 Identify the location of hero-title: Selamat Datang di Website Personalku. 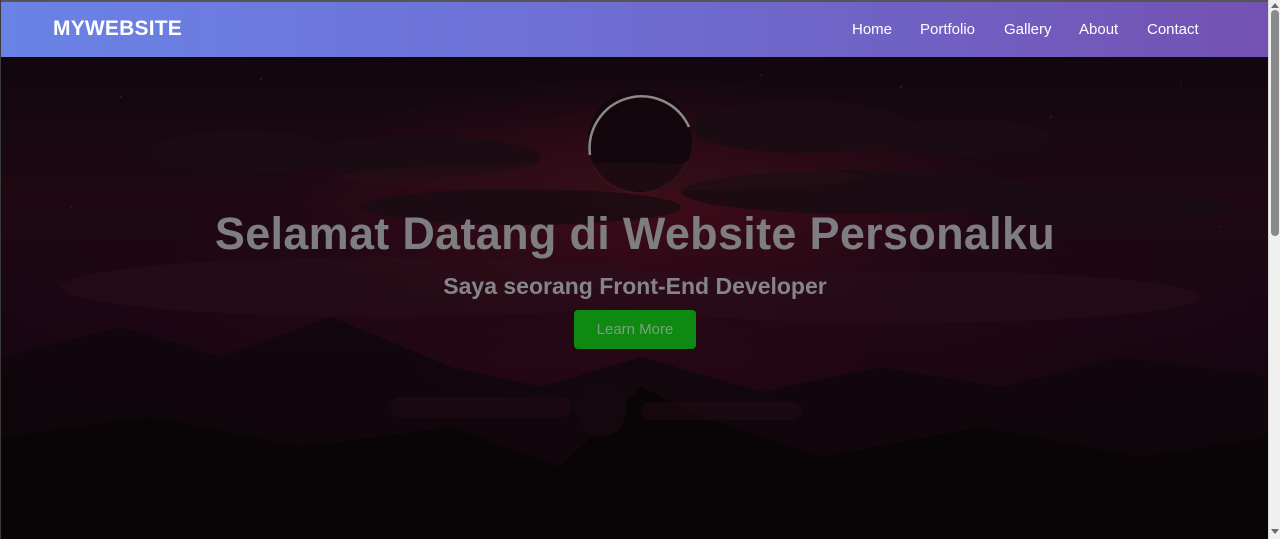
(635, 233).